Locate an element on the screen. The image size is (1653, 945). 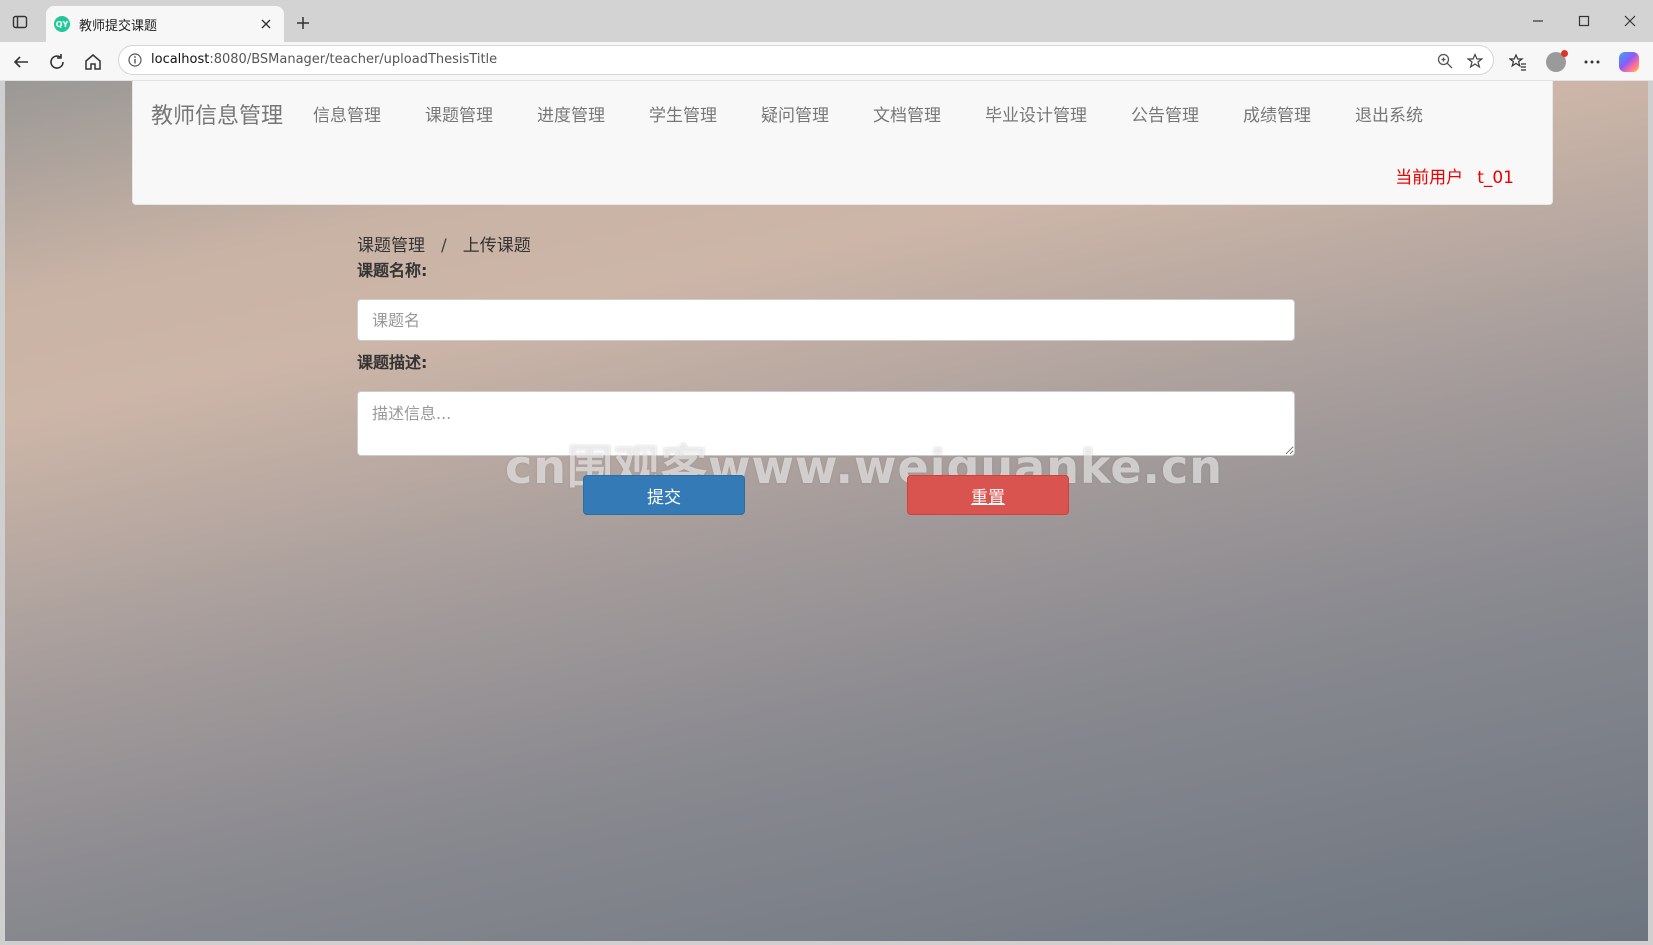
navbar-brand: 教师信息管理 is located at coordinates (217, 114).